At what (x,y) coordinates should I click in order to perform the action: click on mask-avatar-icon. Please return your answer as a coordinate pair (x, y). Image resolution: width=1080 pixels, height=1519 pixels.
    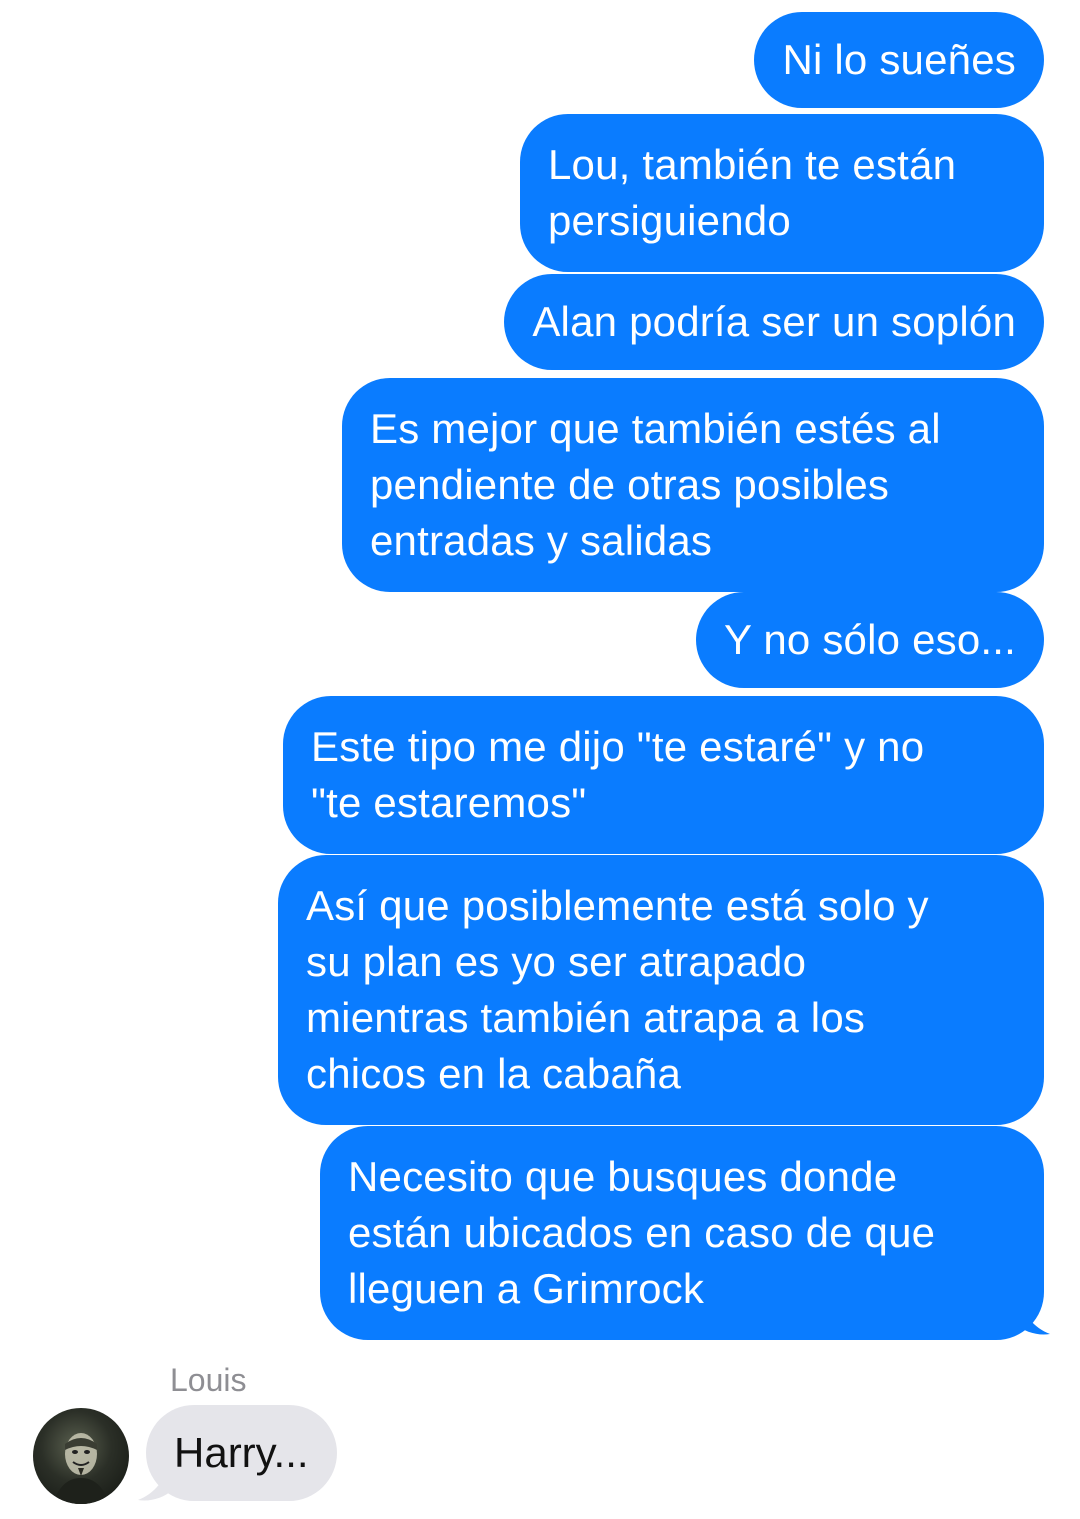
    Looking at the image, I should click on (81, 1468).